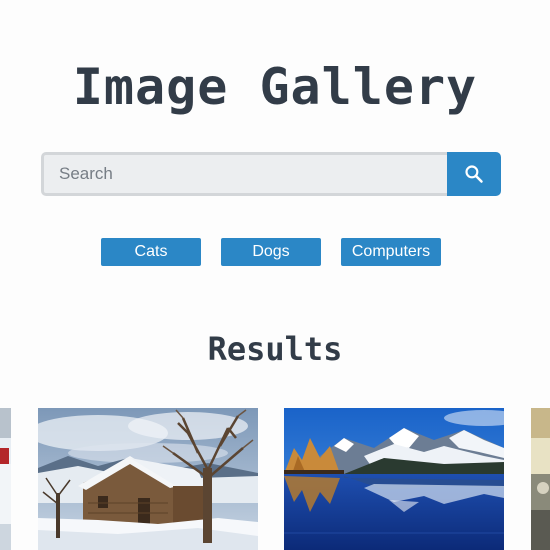 The height and width of the screenshot is (550, 550). Describe the element at coordinates (151, 252) in the screenshot. I see `tag-cats-button: Cats` at that location.